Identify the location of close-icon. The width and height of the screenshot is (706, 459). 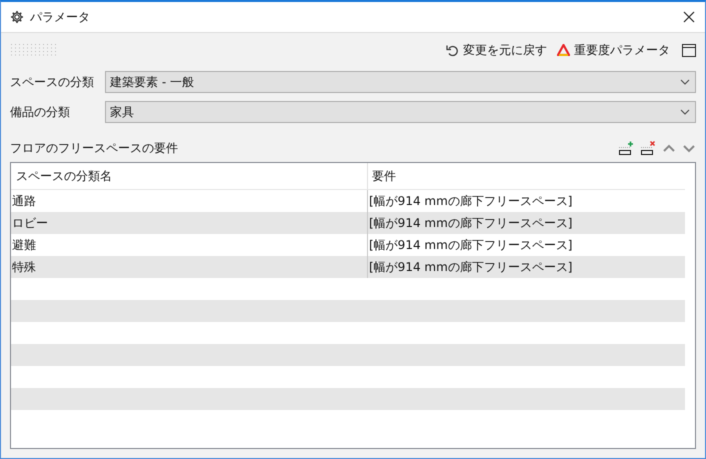
(689, 17).